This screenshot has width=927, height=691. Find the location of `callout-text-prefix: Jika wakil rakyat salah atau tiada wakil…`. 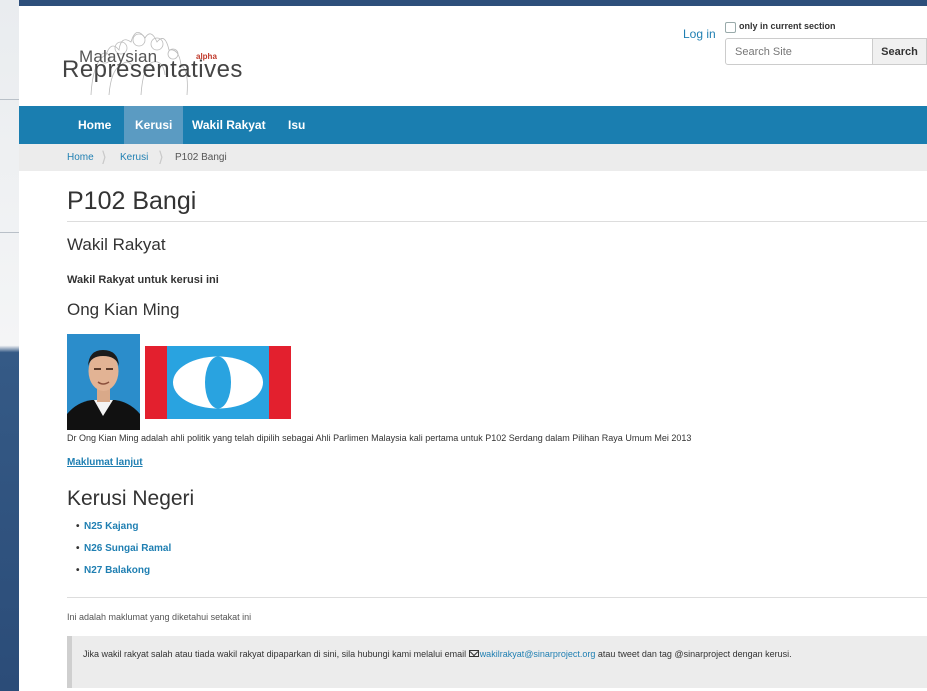

callout-text-prefix: Jika wakil rakyat salah atau tiada wakil… is located at coordinates (276, 654).